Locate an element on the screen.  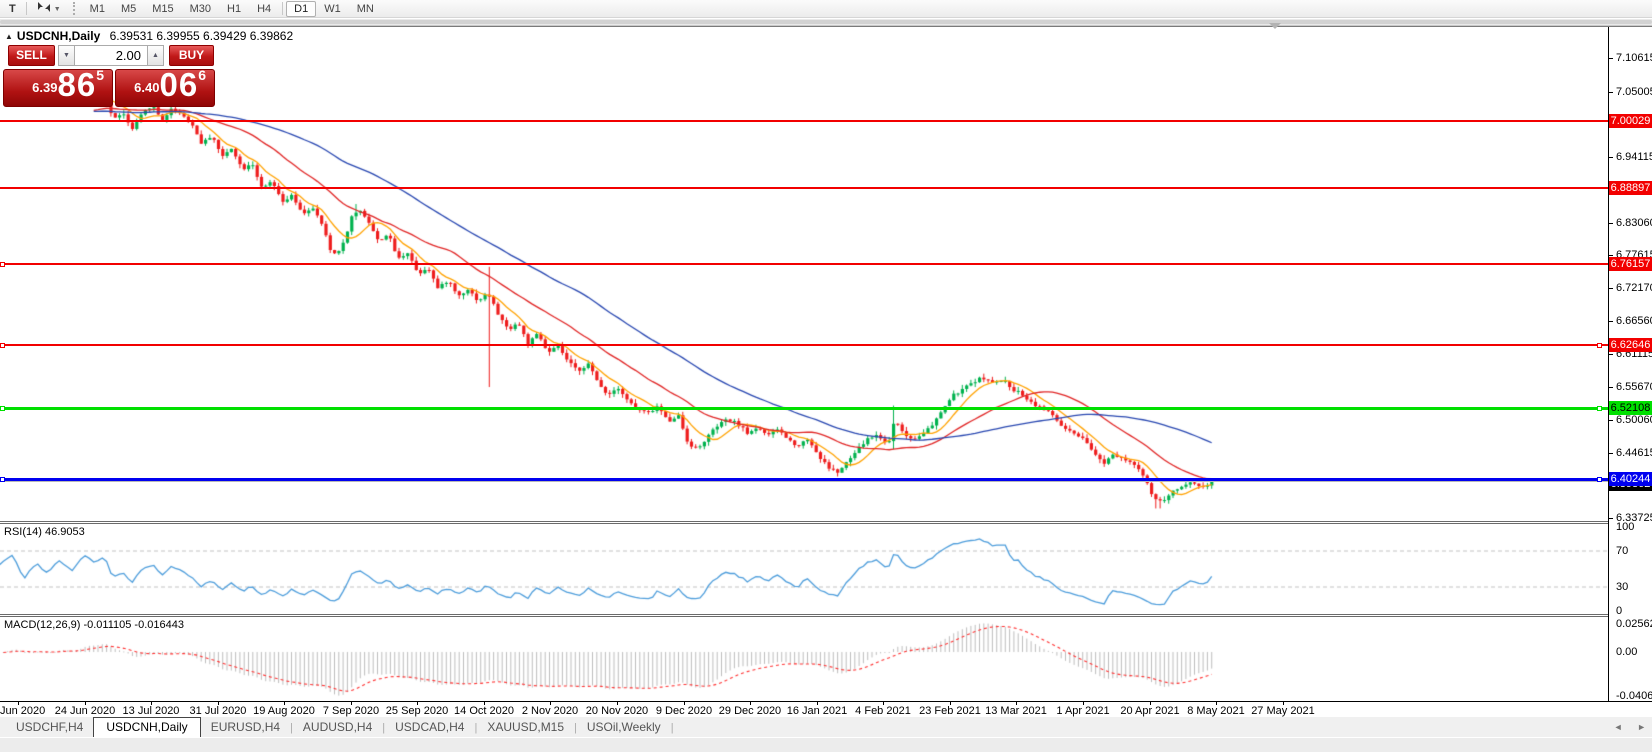
price-level-badge: 6.88897 is located at coordinates (1630, 188).